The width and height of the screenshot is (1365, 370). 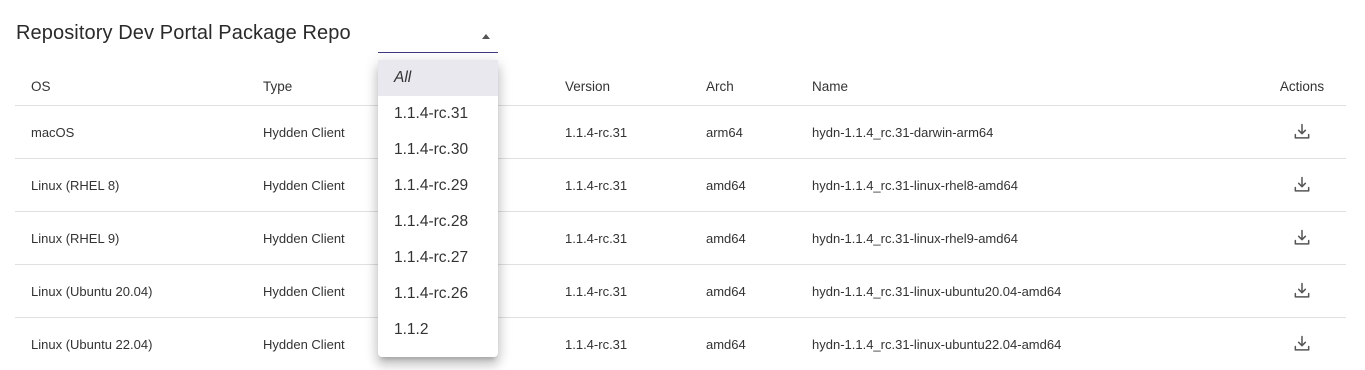 I want to click on cell-os: Linux (RHEL 9), so click(x=131, y=238).